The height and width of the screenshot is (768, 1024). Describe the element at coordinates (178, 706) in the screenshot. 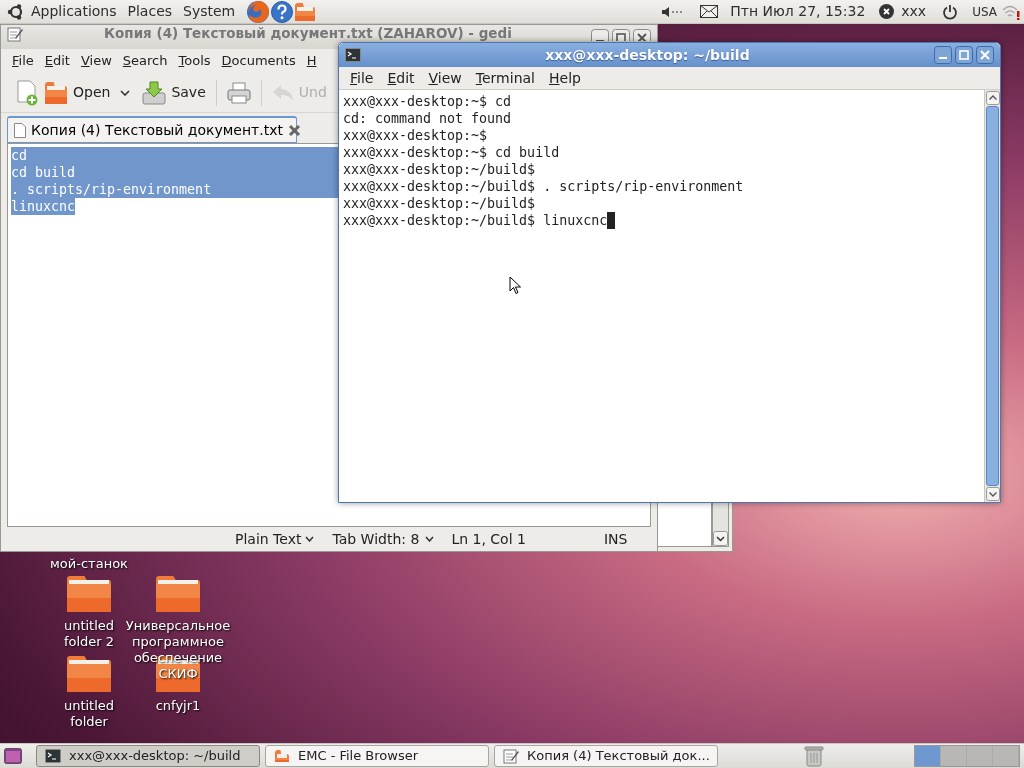

I see `desktop-icon-label: cnfyjr1` at that location.